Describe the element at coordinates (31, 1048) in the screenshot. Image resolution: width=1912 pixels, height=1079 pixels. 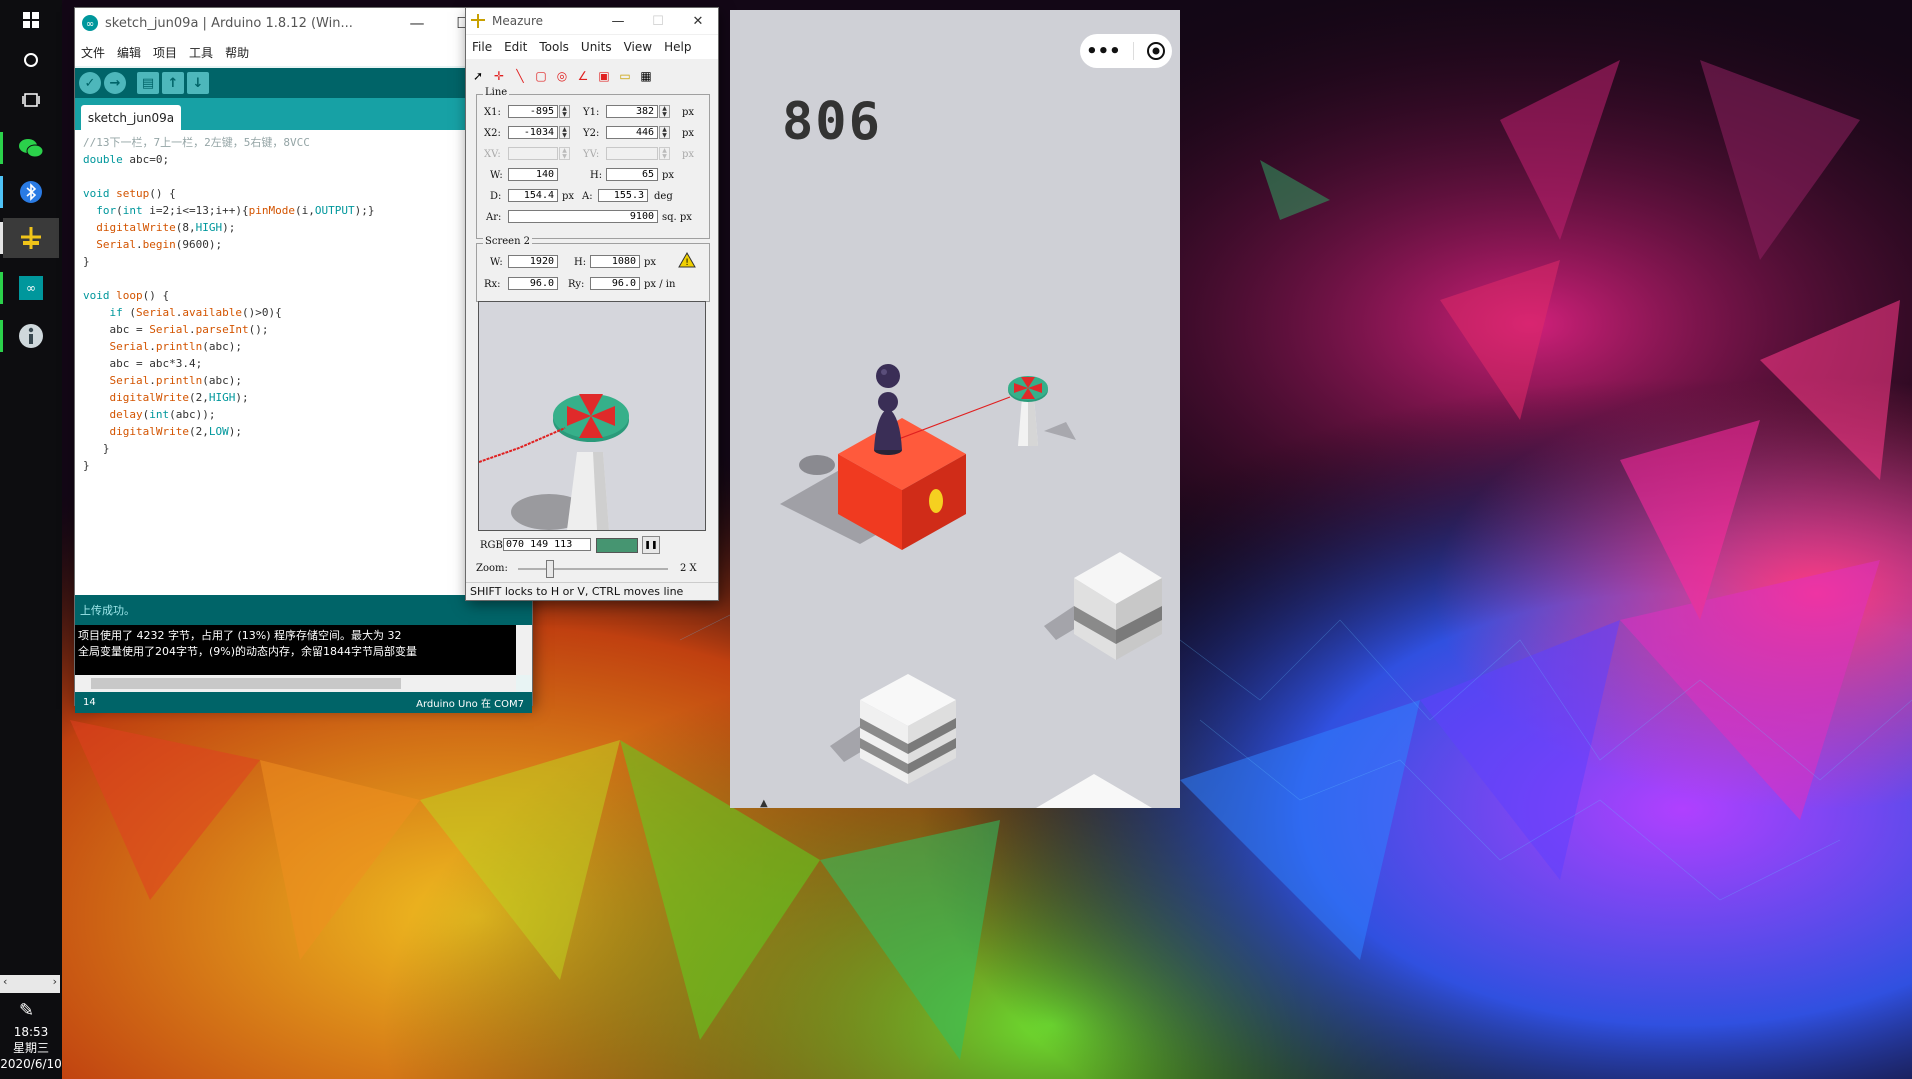
I see `system-clock: 18:53 星期三 2020/6/10` at that location.